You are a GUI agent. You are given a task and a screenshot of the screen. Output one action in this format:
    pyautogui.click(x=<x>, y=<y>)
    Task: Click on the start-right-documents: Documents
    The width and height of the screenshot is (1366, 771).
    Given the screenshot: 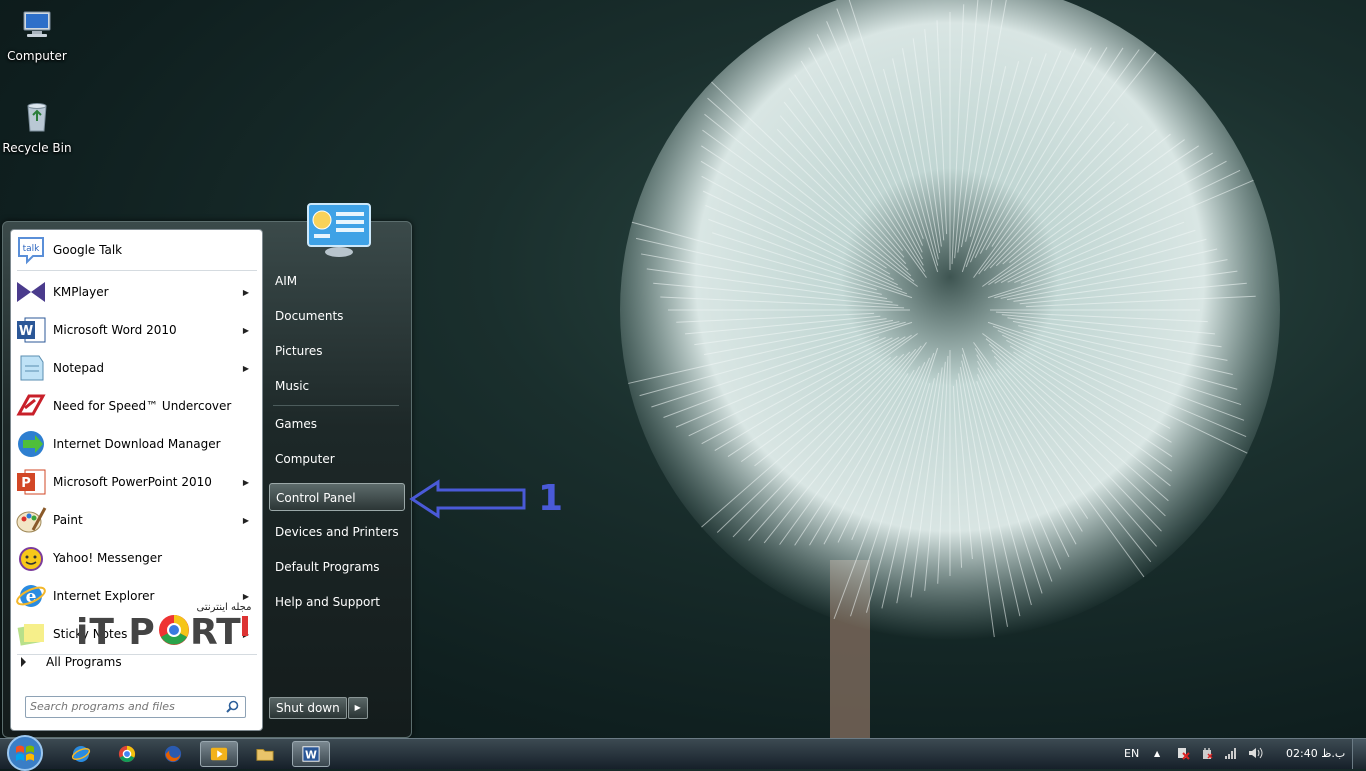 What is the action you would take?
    pyautogui.click(x=337, y=316)
    